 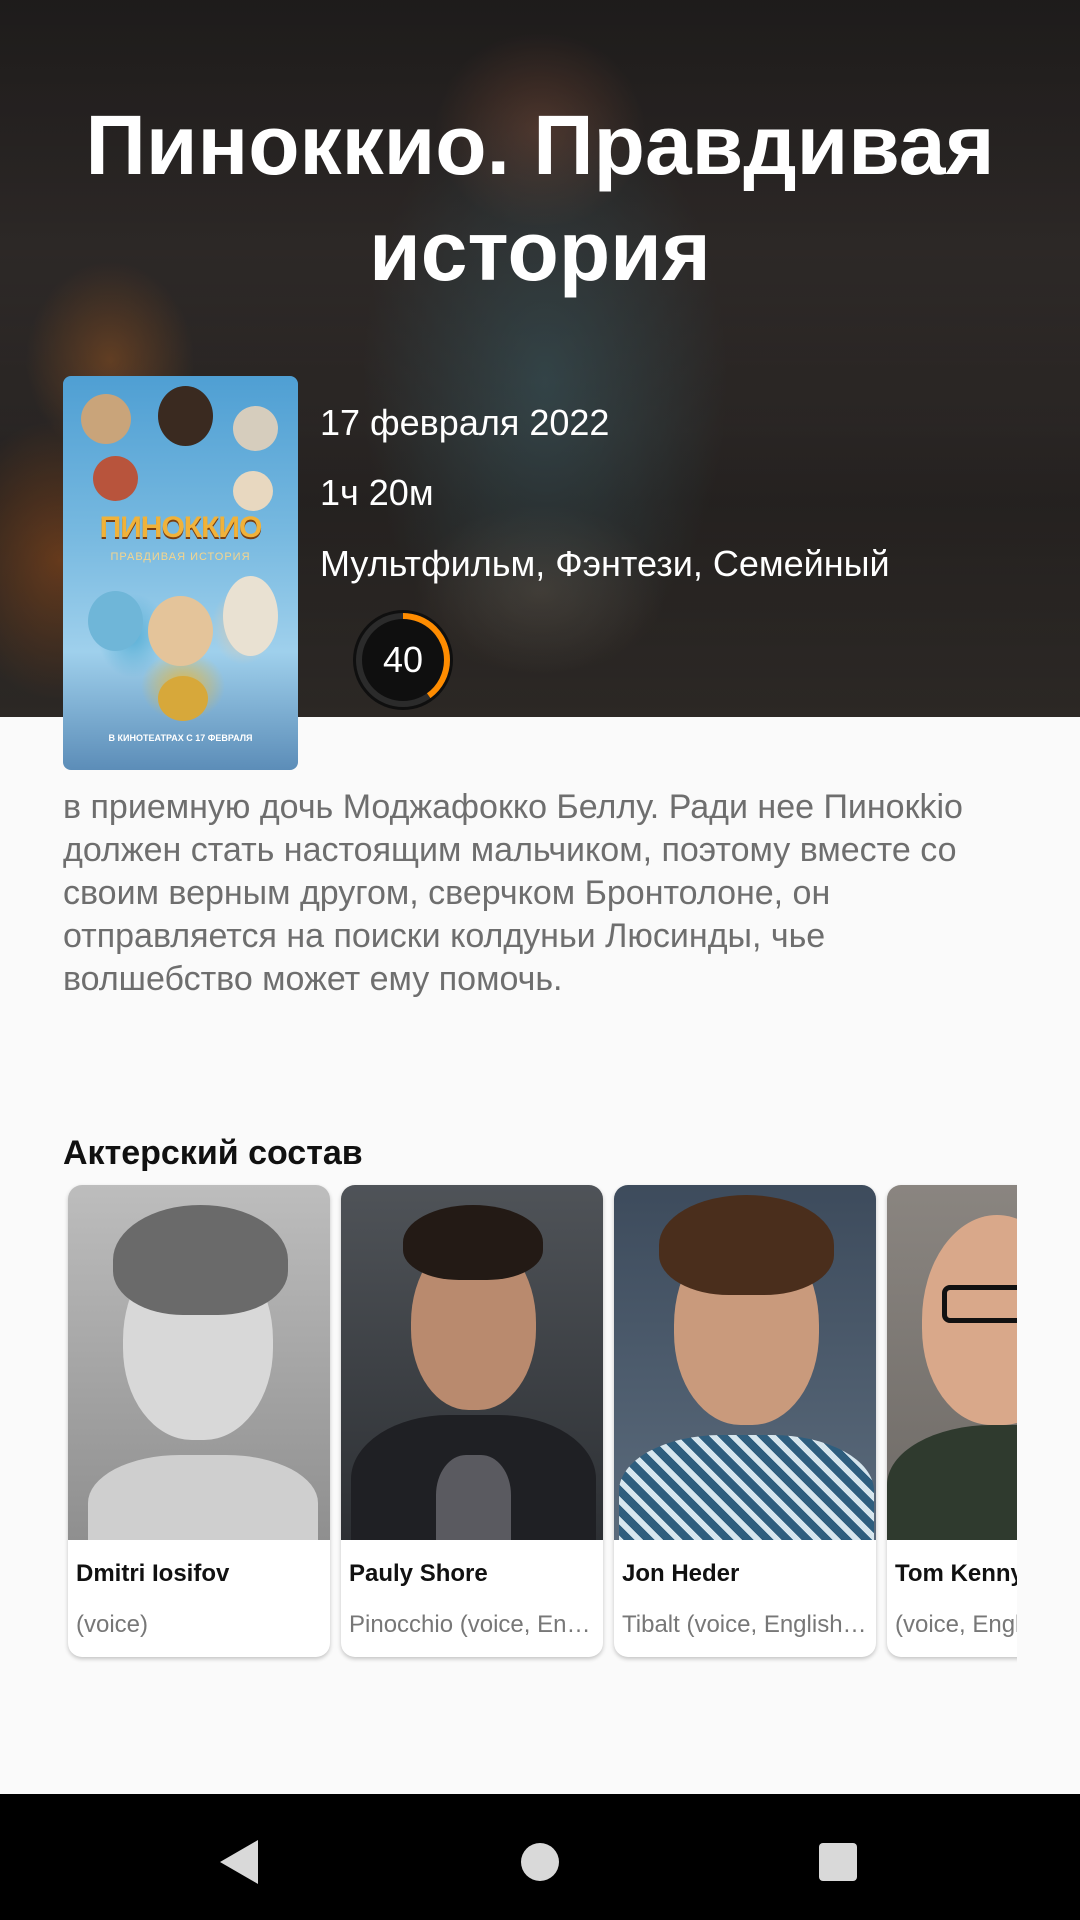 I want to click on cast-card: Pauly Shore Pinocchio (voice, English), so click(x=472, y=1421).